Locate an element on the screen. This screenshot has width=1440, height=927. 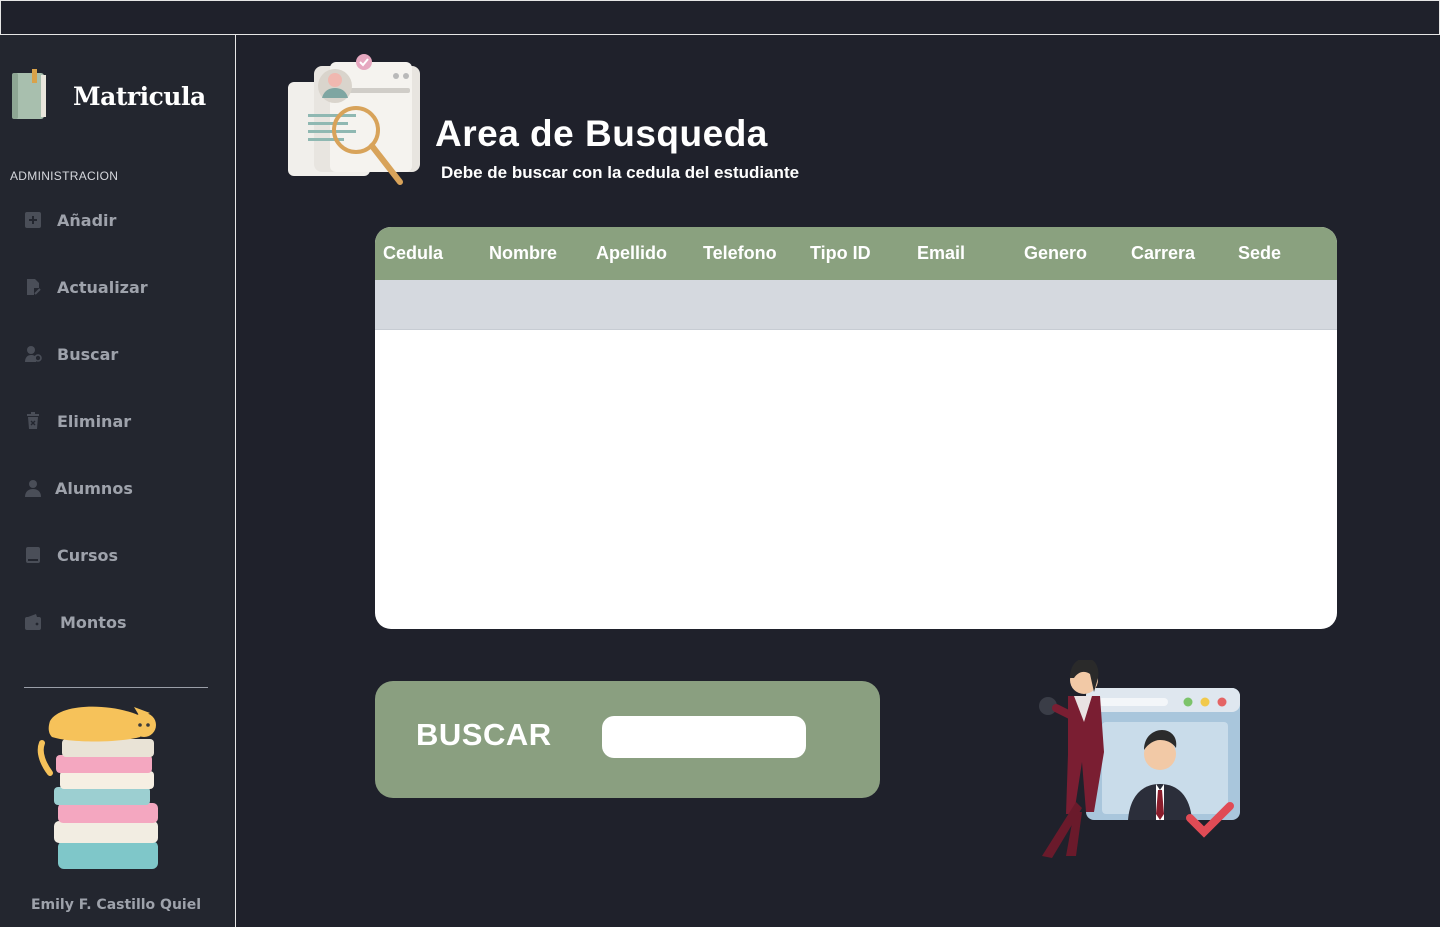
trash-icon is located at coordinates (33, 421).